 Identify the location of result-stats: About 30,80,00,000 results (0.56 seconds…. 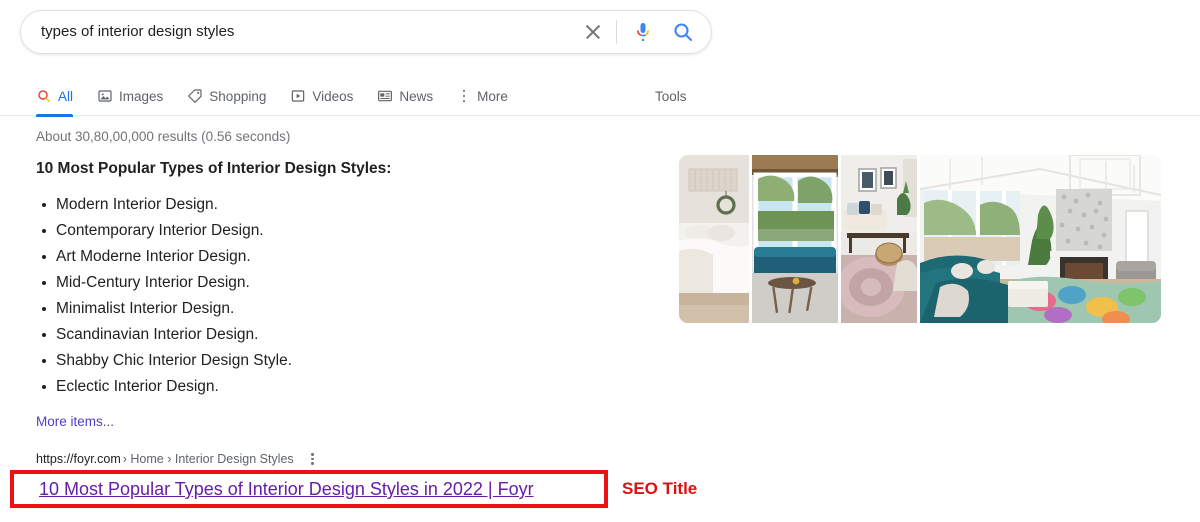
(163, 136).